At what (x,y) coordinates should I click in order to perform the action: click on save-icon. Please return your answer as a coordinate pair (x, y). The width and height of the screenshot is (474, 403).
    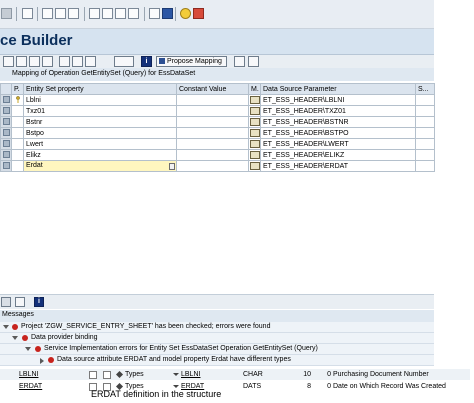
    Looking at the image, I should click on (27, 13).